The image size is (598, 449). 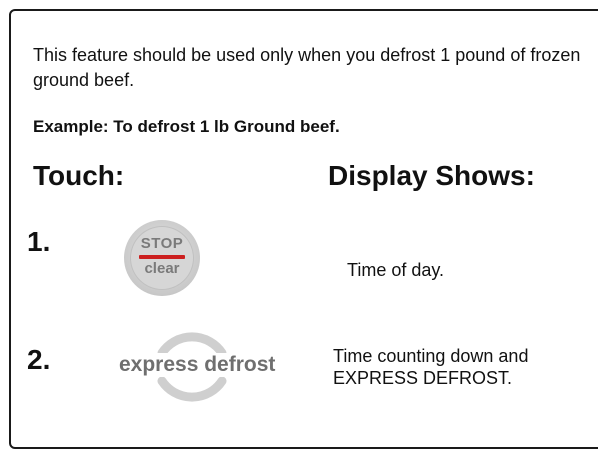 What do you see at coordinates (430, 367) in the screenshot?
I see `step-2-display-text: Time counting down and EXPRESS DEFROST.` at bounding box center [430, 367].